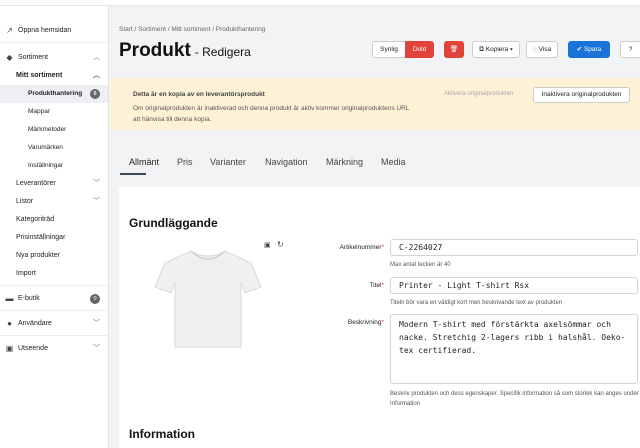 This screenshot has height=448, width=640. What do you see at coordinates (420, 265) in the screenshot?
I see `article-number-help: Max antal tecken är 40` at bounding box center [420, 265].